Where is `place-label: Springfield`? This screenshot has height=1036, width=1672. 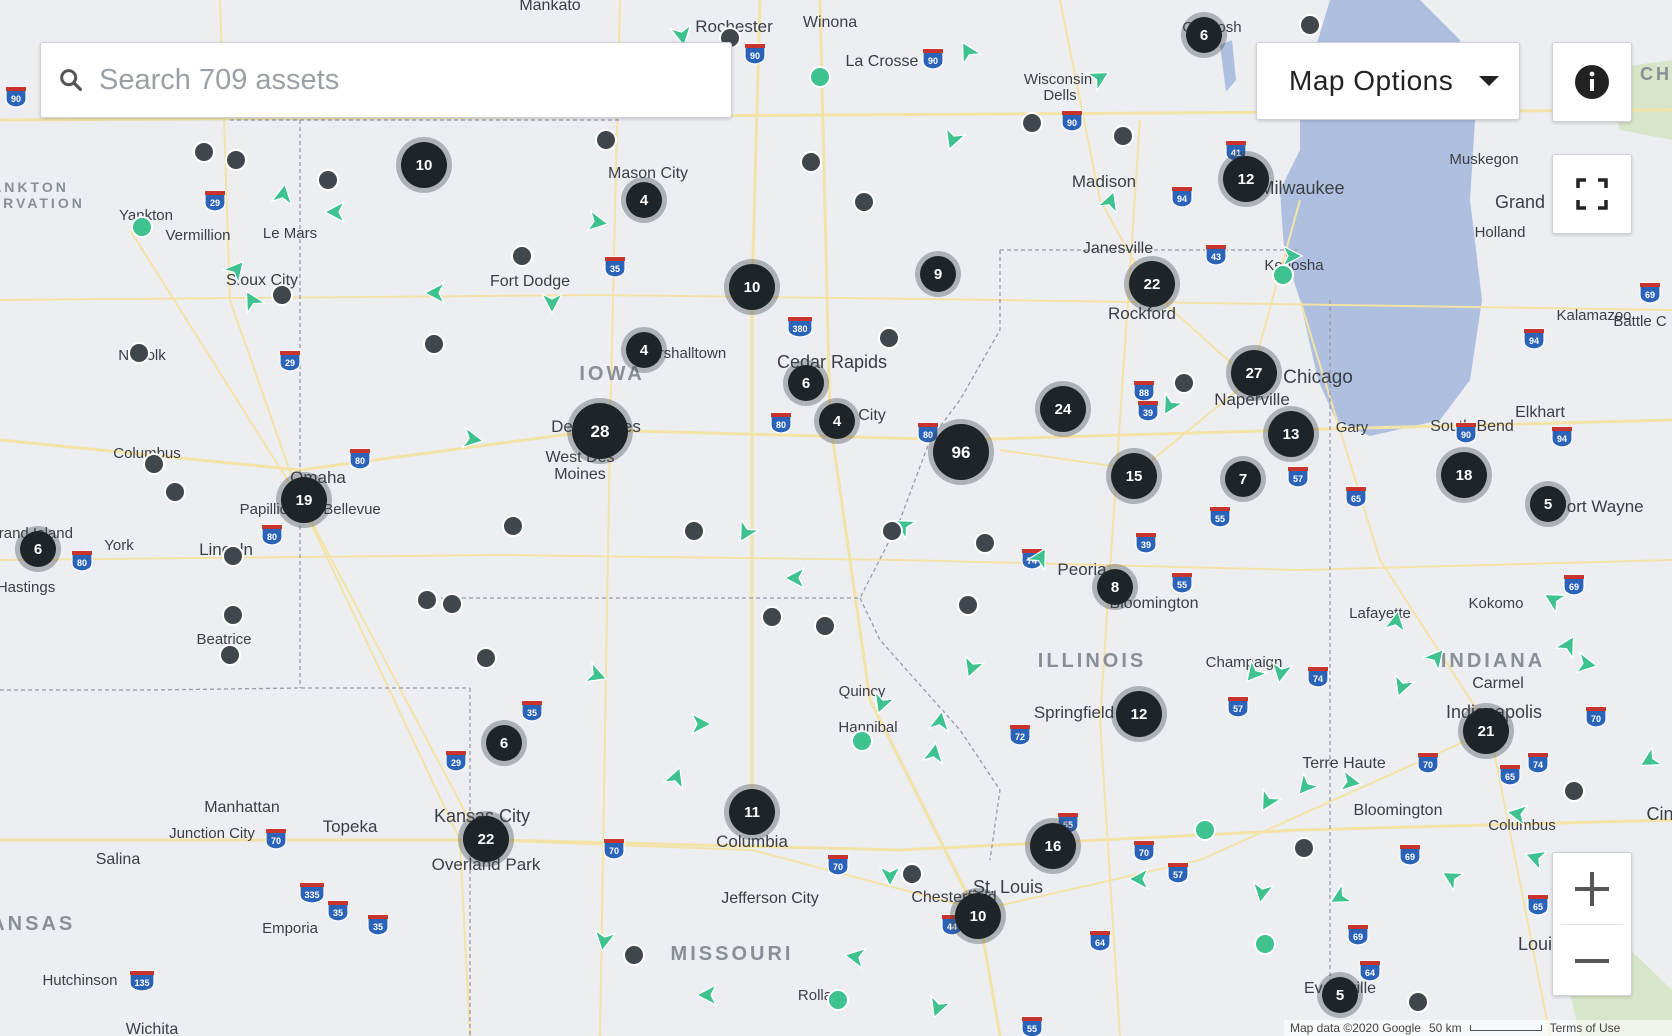
place-label: Springfield is located at coordinates (1074, 712).